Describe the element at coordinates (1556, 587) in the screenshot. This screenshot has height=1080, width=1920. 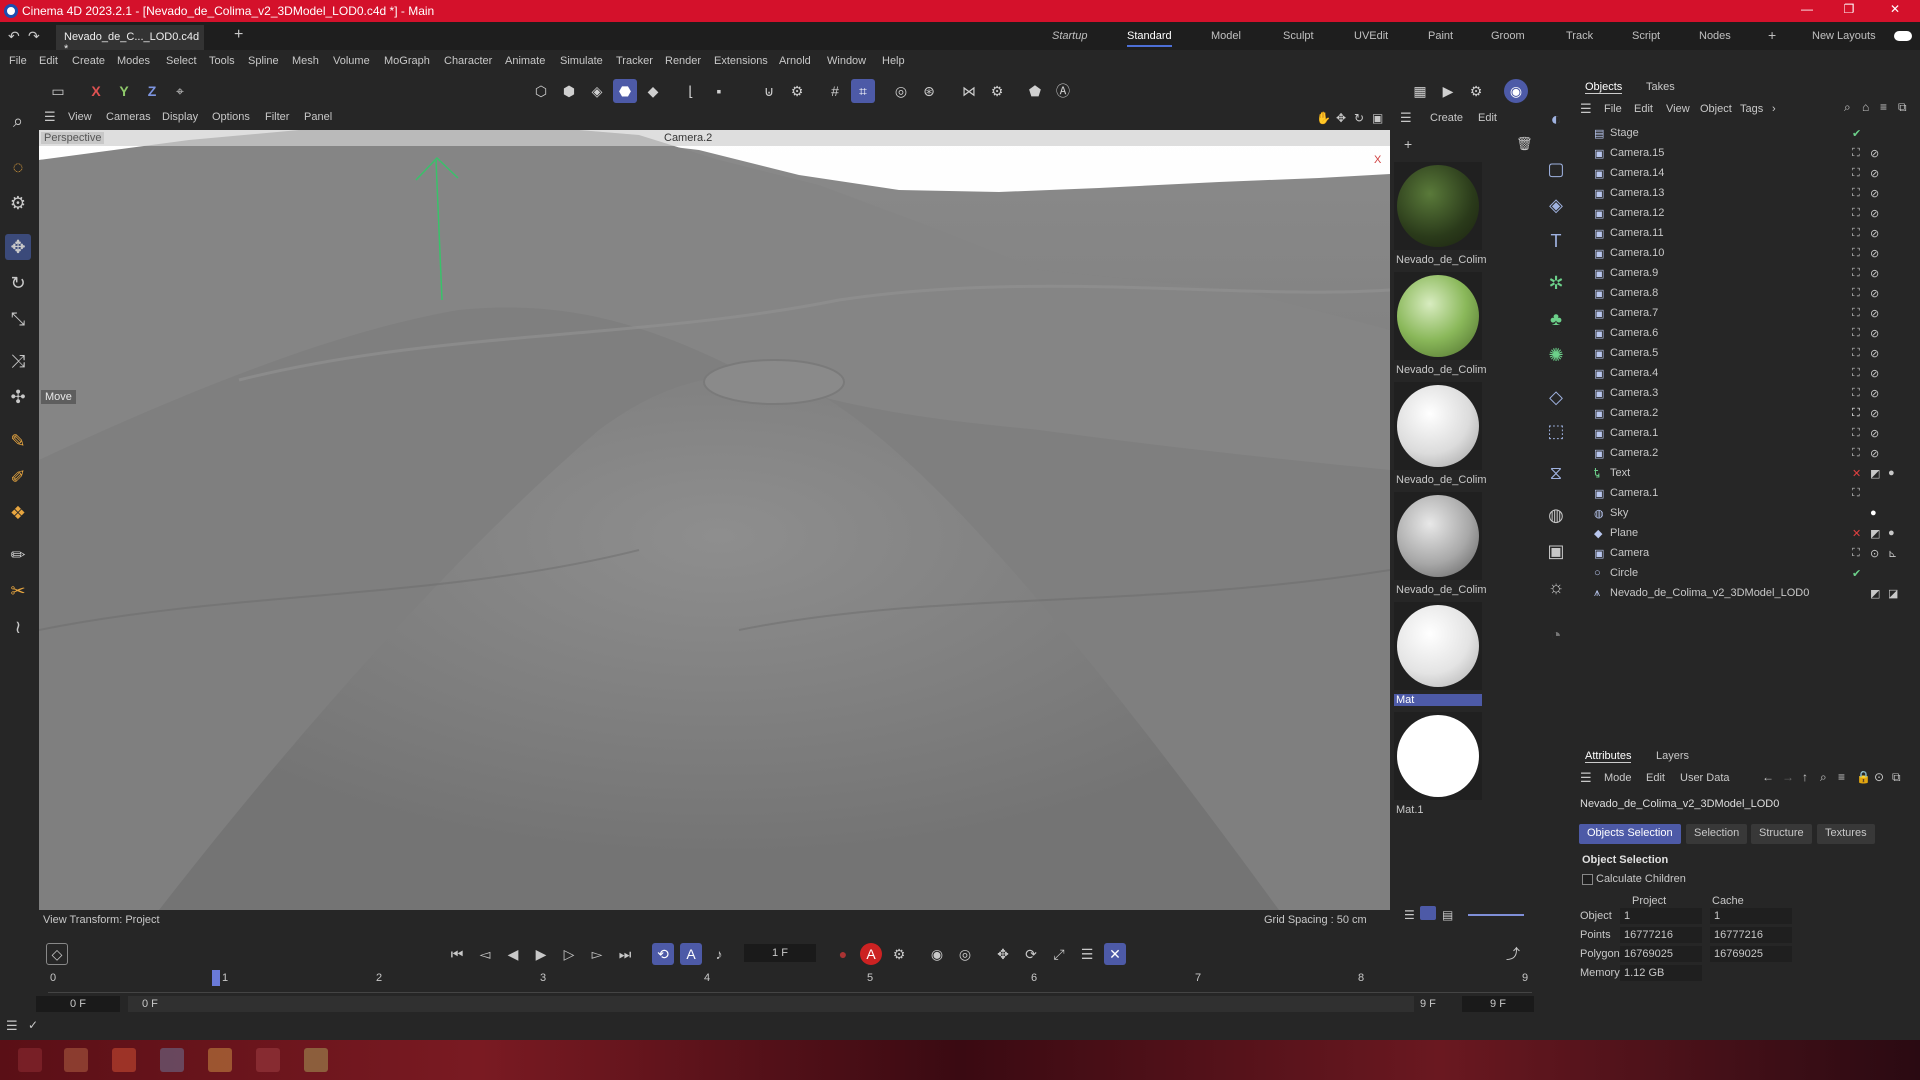
I see `light-icon: ☼` at that location.